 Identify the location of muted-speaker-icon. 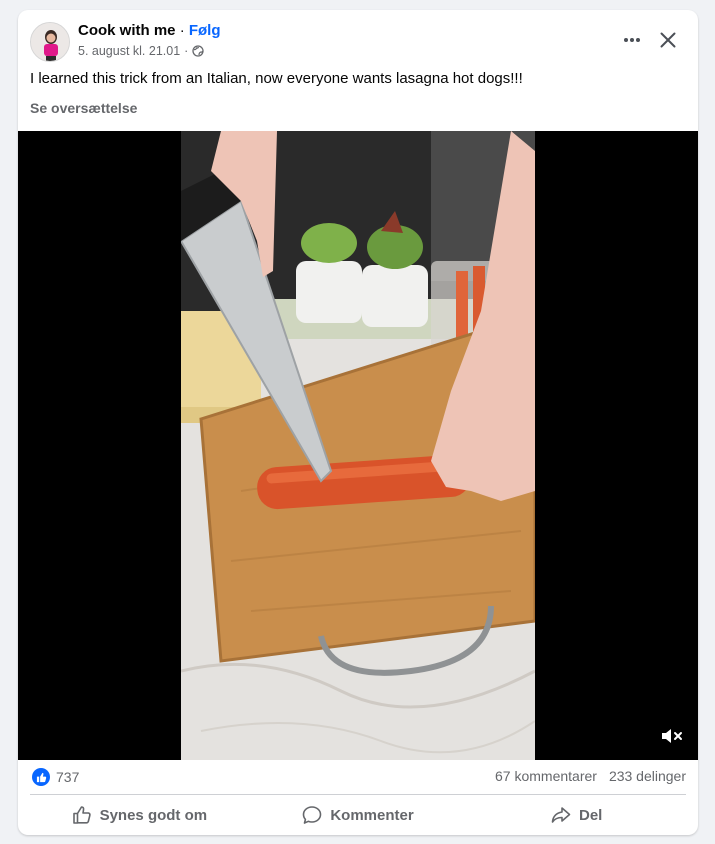
(672, 736).